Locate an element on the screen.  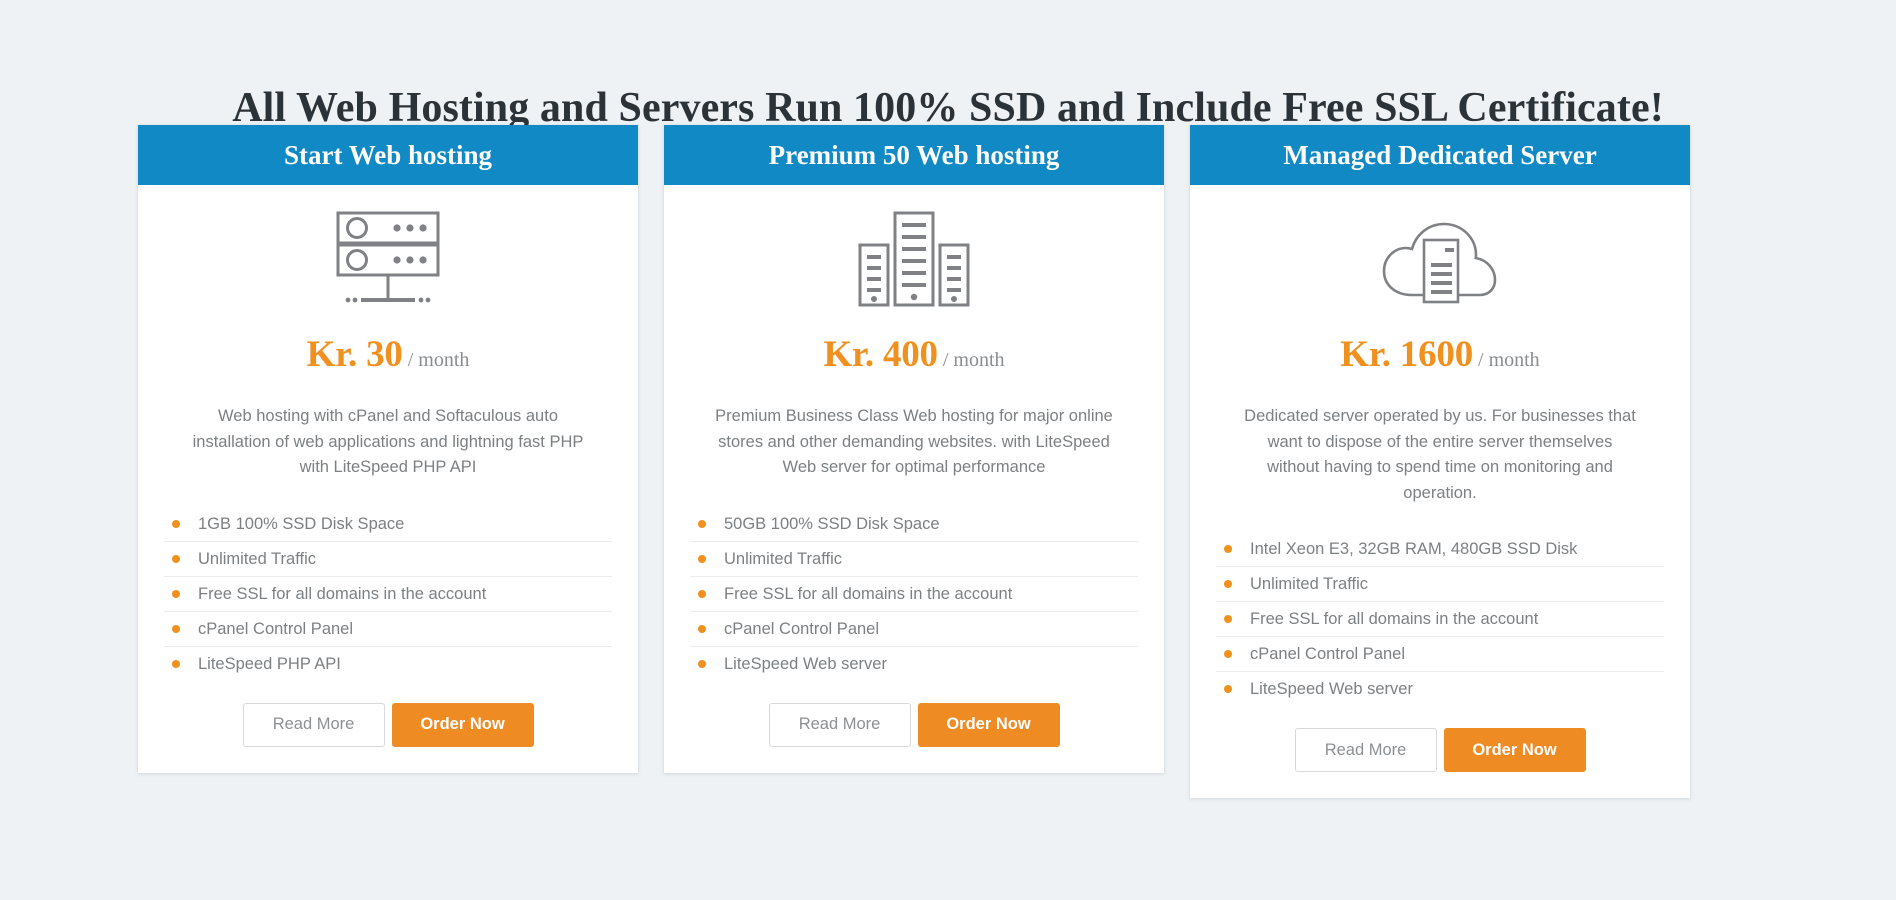
price: Kr. 1600/ month is located at coordinates (1439, 354).